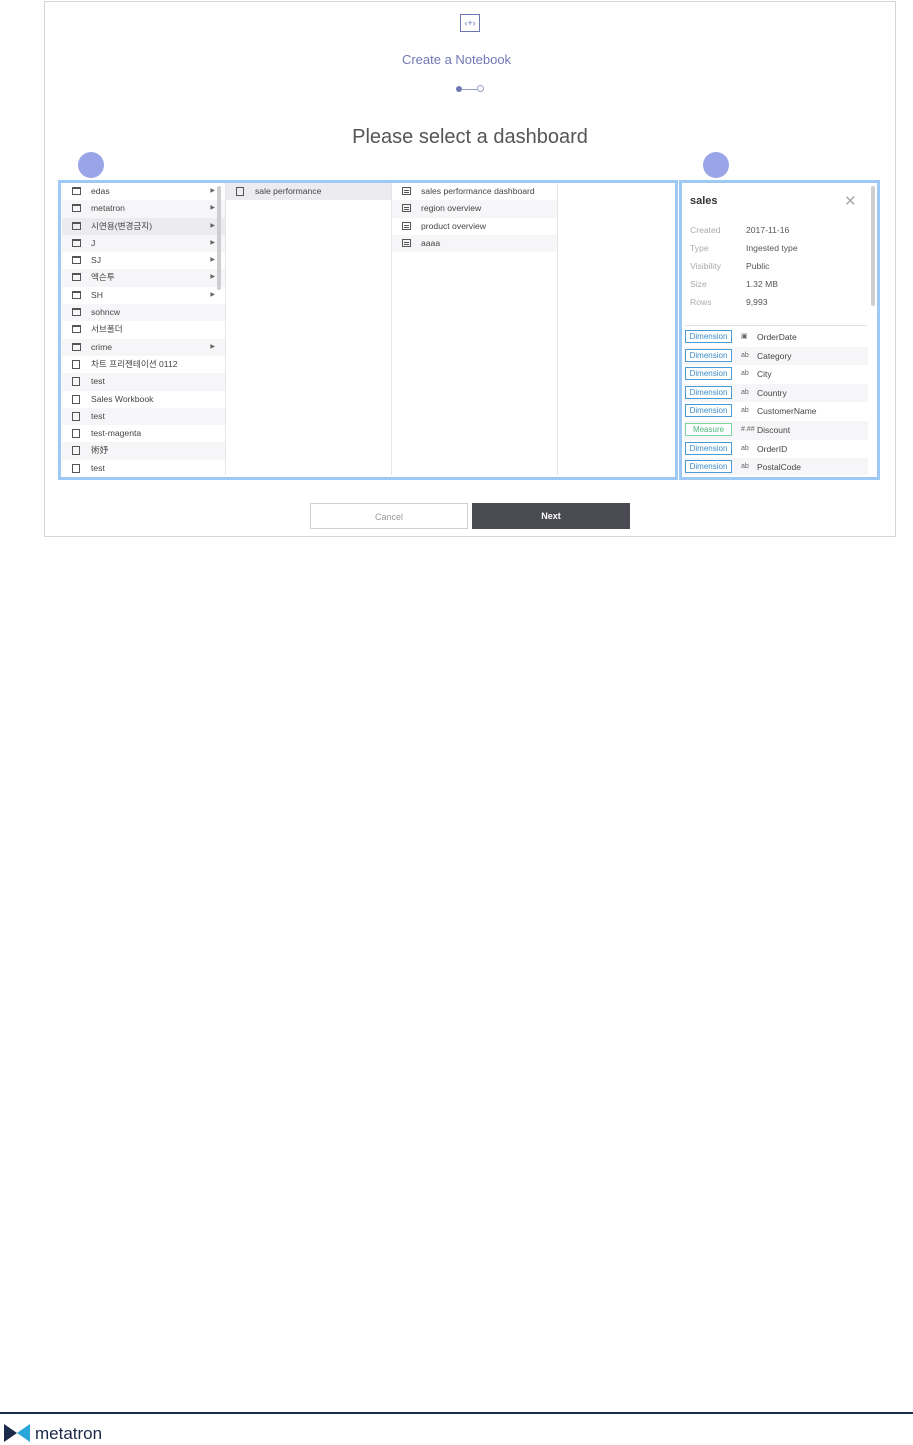  Describe the element at coordinates (17, 1433) in the screenshot. I see `metatron-logo-icon` at that location.